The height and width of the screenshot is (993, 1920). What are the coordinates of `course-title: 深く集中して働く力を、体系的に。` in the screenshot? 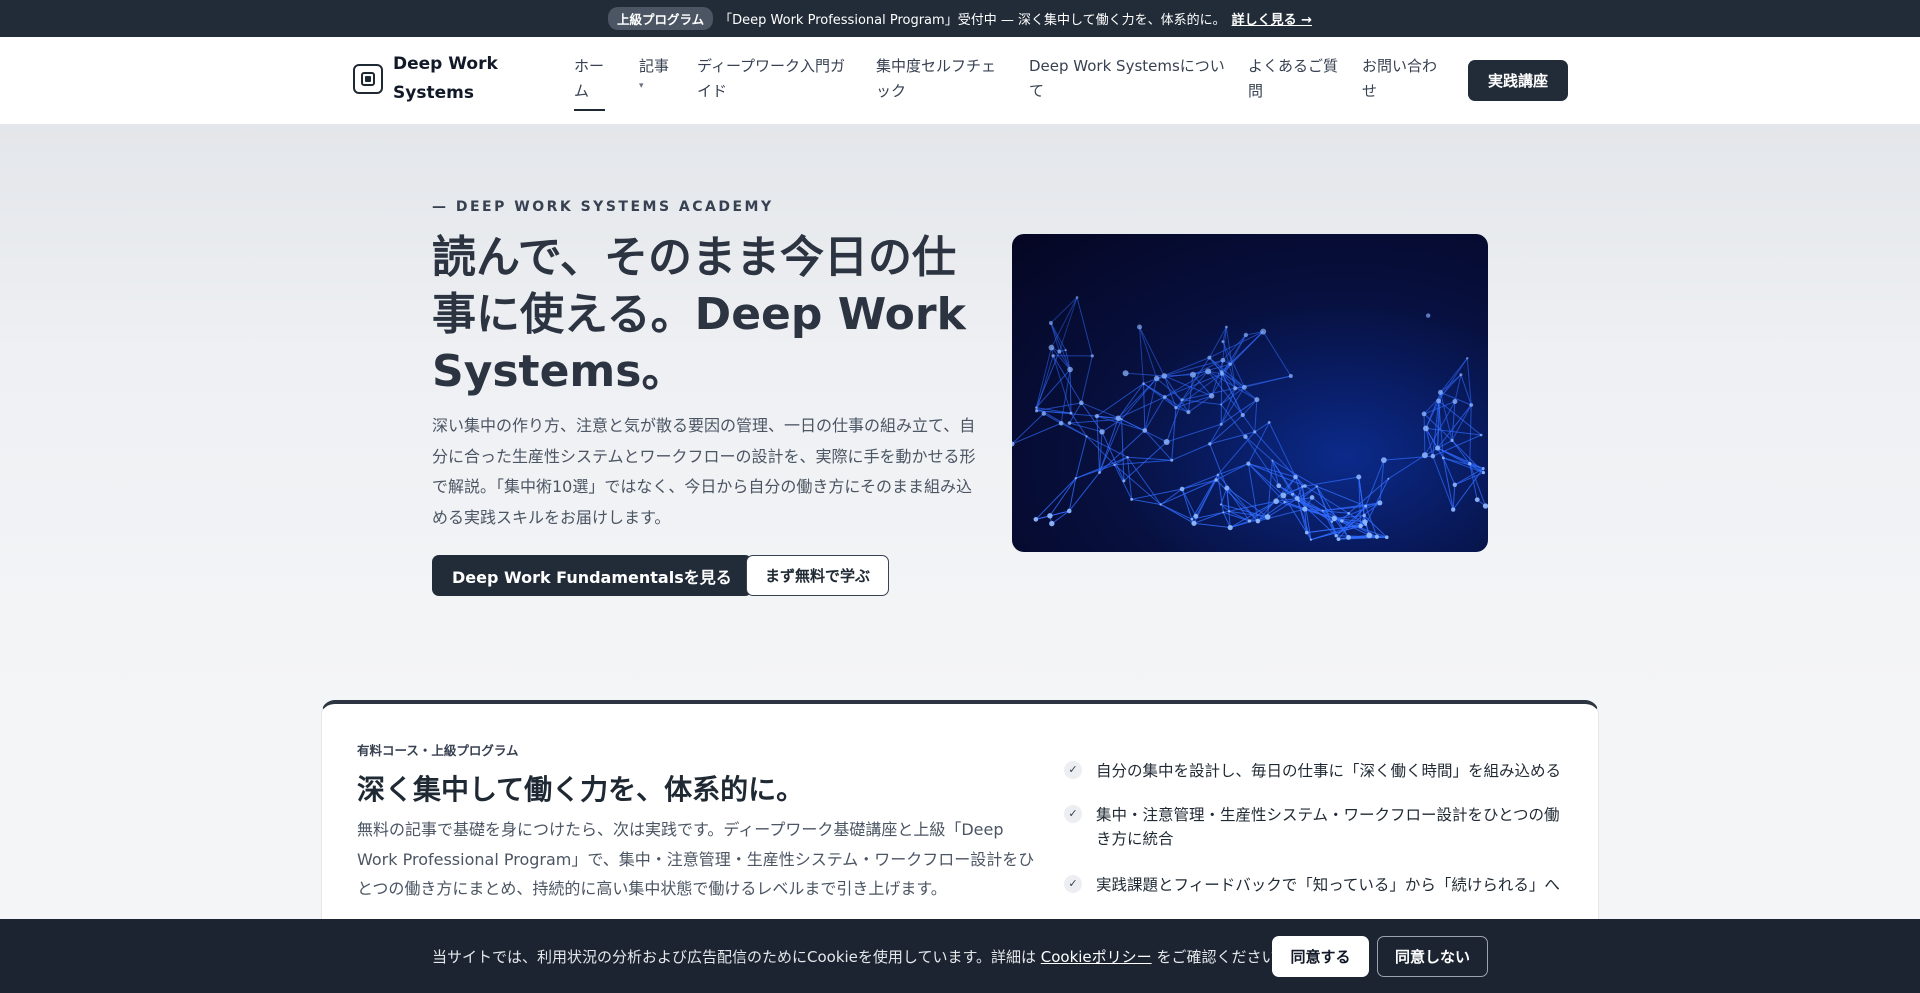 It's located at (581, 789).